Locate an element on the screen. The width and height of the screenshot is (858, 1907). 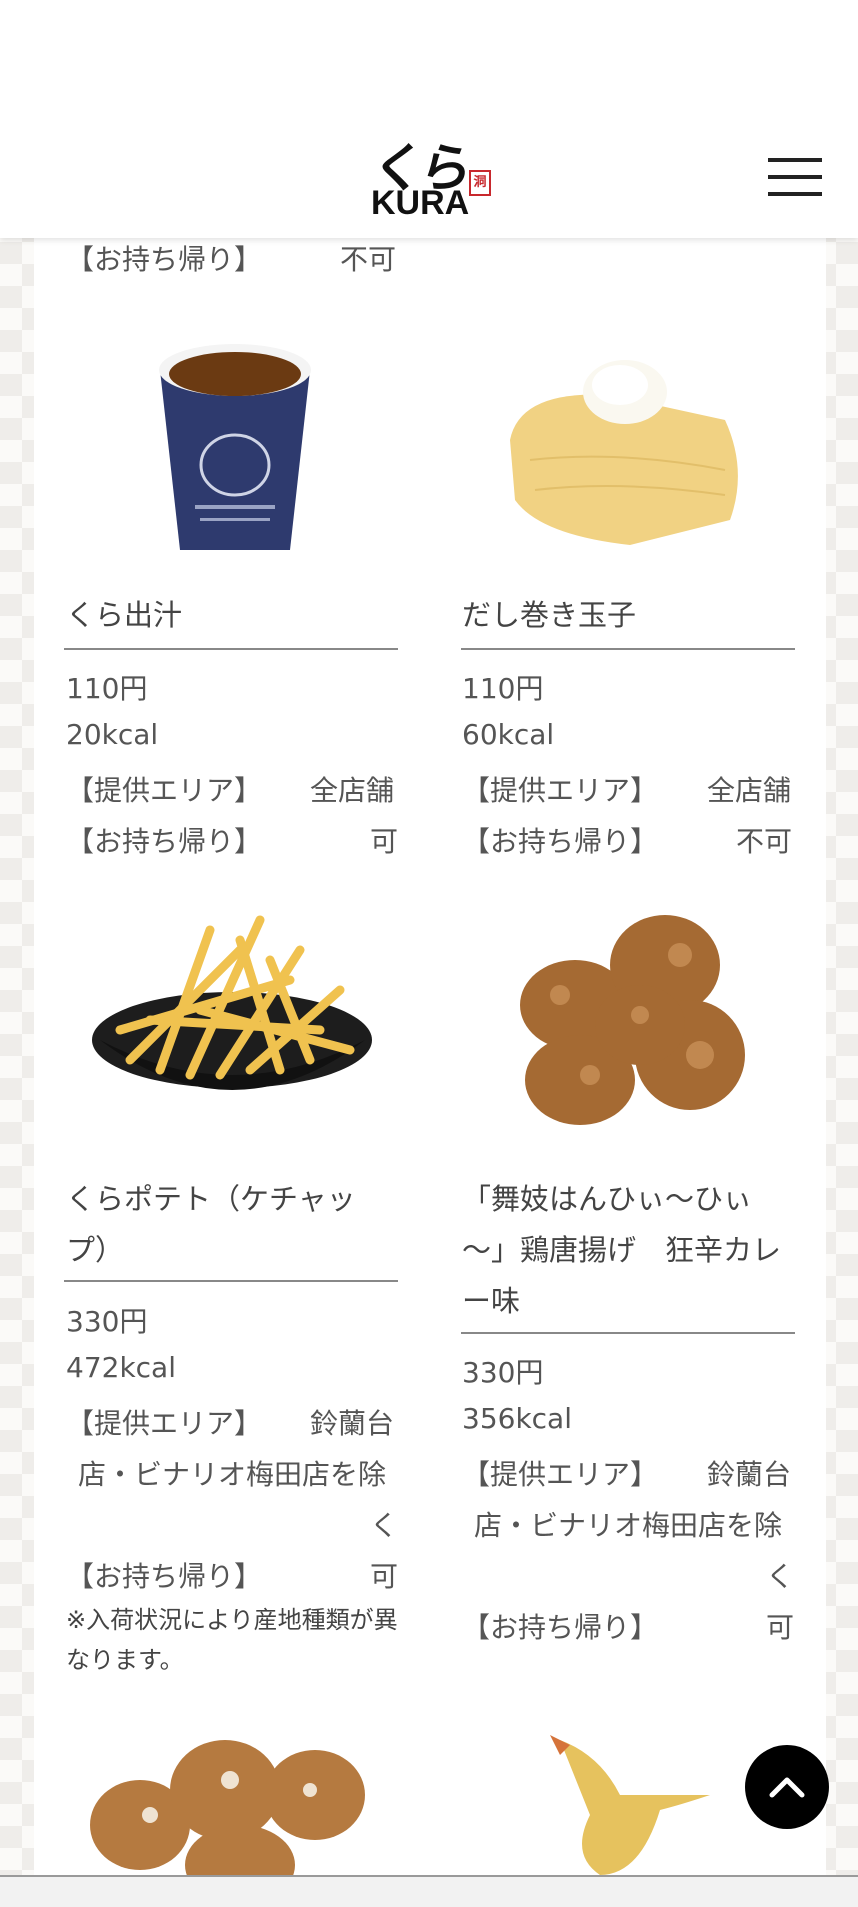
item-kcal: 356kcal is located at coordinates (517, 1418).